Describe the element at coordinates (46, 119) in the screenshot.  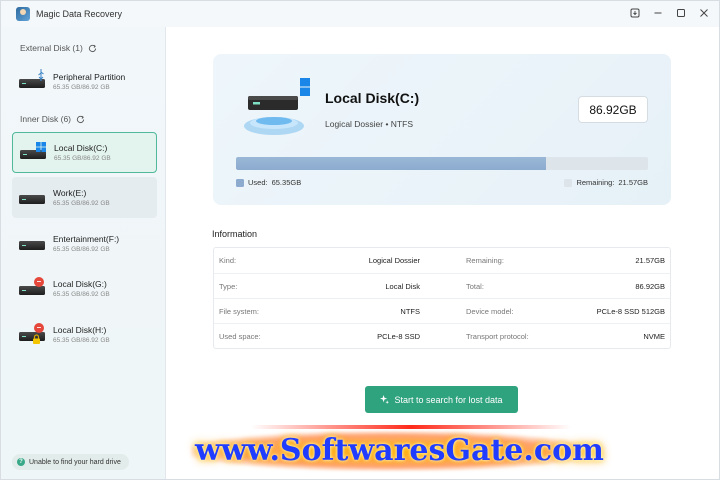
I see `inner-disk-label: Inner Disk (6)` at that location.